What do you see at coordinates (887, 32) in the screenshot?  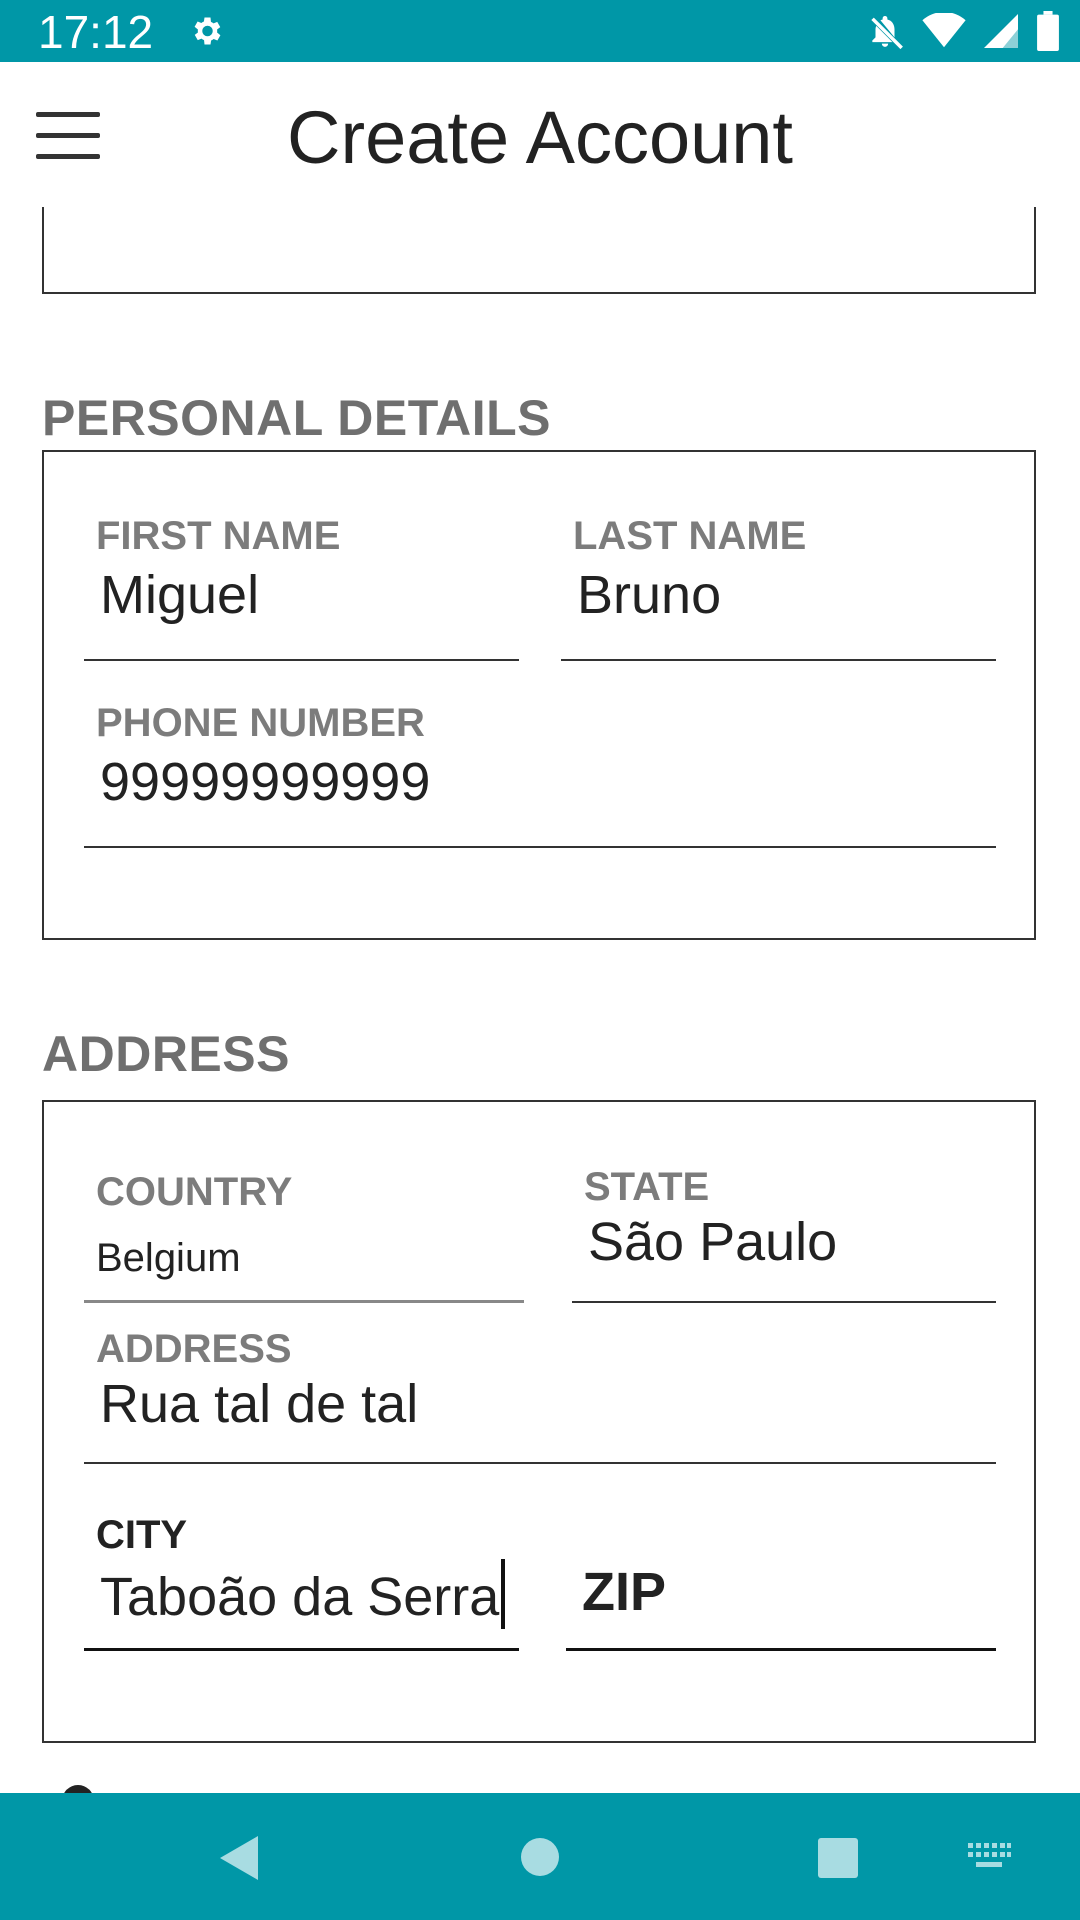 I see `notifications-off-icon` at bounding box center [887, 32].